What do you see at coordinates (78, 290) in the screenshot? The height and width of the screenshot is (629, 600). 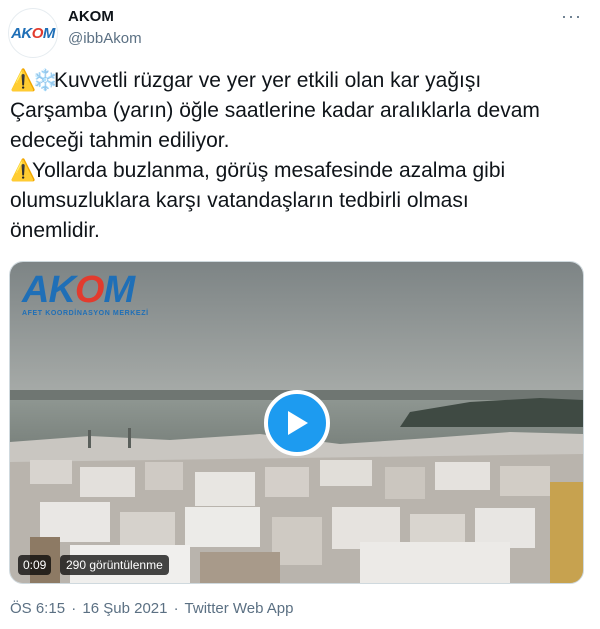 I see `logo-wordmark: AKOM` at bounding box center [78, 290].